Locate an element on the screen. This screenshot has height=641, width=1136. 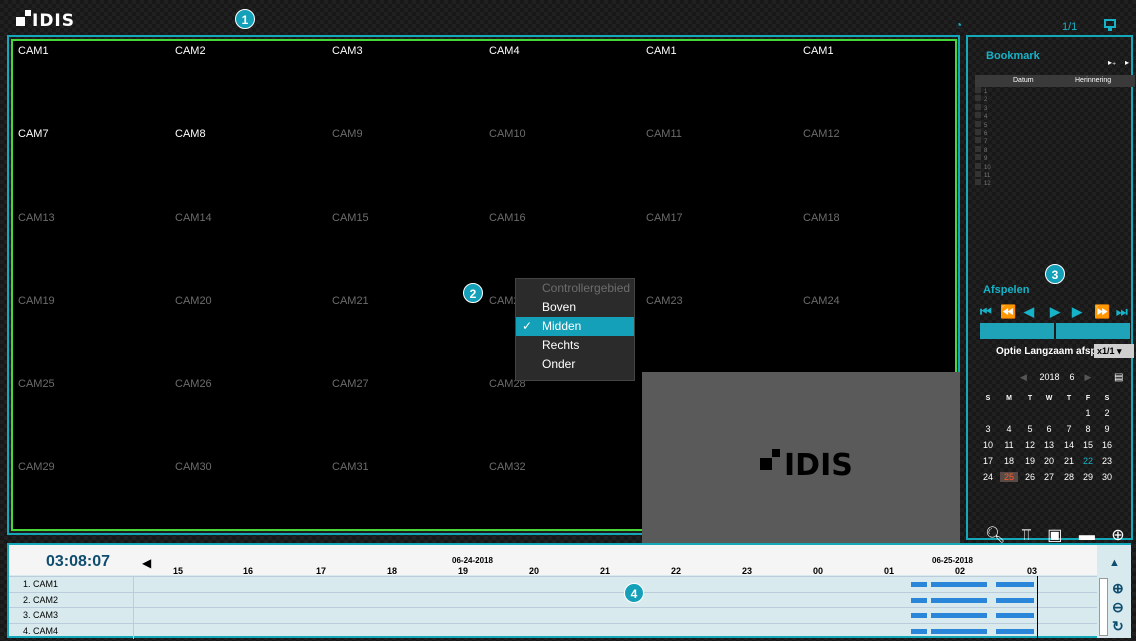
playback-speed-bar is located at coordinates (1055, 331).